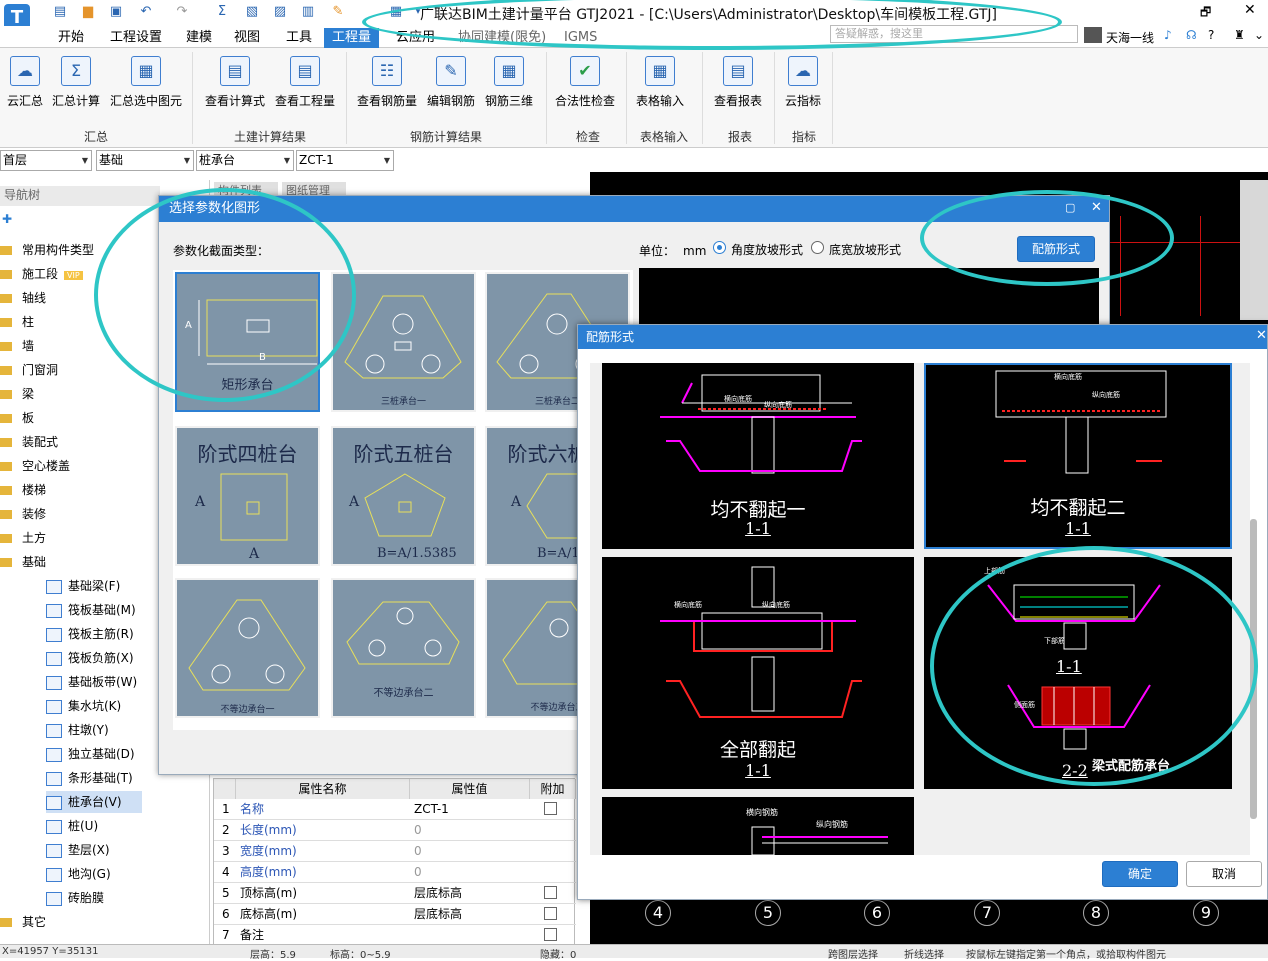 This screenshot has width=1268, height=961. What do you see at coordinates (395, 830) in the screenshot?
I see `table-row: 2 长度(mm) 0` at bounding box center [395, 830].